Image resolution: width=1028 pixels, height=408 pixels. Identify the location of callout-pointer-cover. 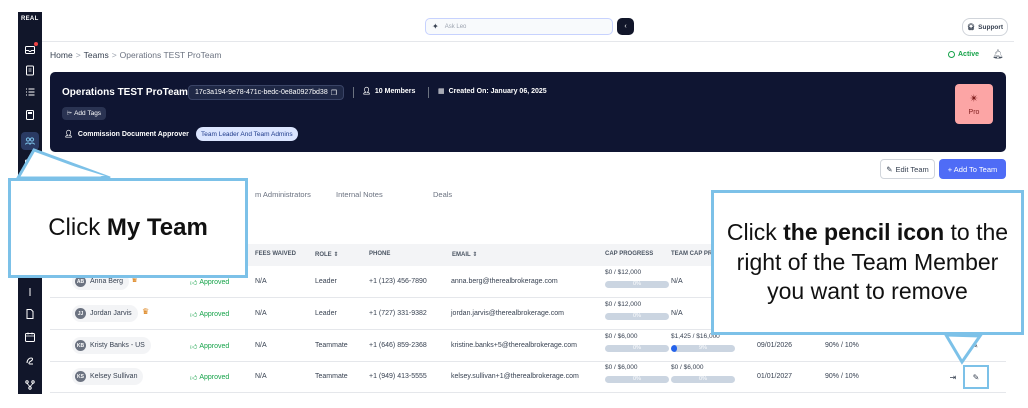
(63, 165).